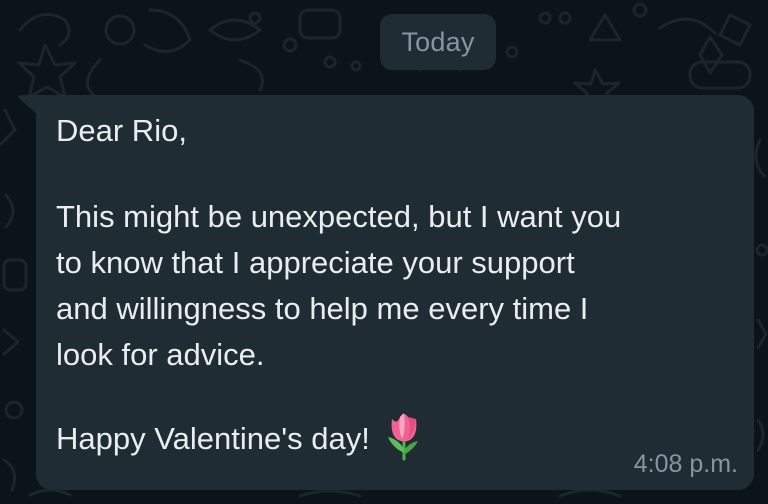 This screenshot has width=768, height=504. I want to click on message-body-line: and willingness to help me every time I, so click(322, 308).